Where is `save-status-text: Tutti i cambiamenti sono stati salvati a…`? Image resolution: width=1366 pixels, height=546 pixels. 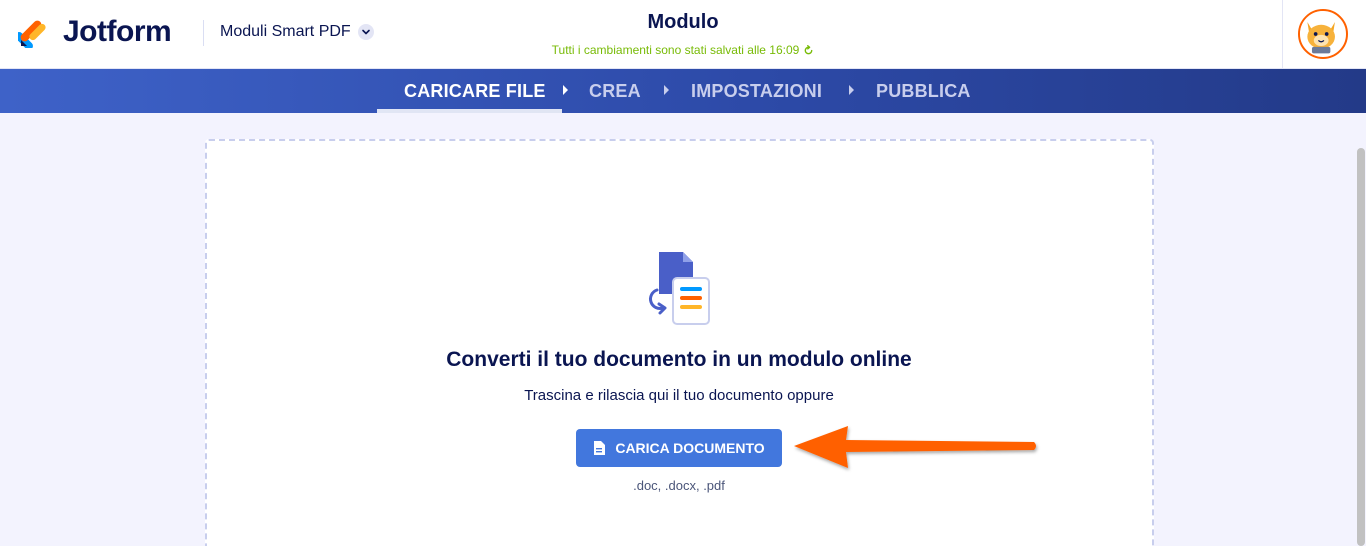
save-status-text: Tutti i cambiamenti sono stati salvati a… is located at coordinates (675, 50).